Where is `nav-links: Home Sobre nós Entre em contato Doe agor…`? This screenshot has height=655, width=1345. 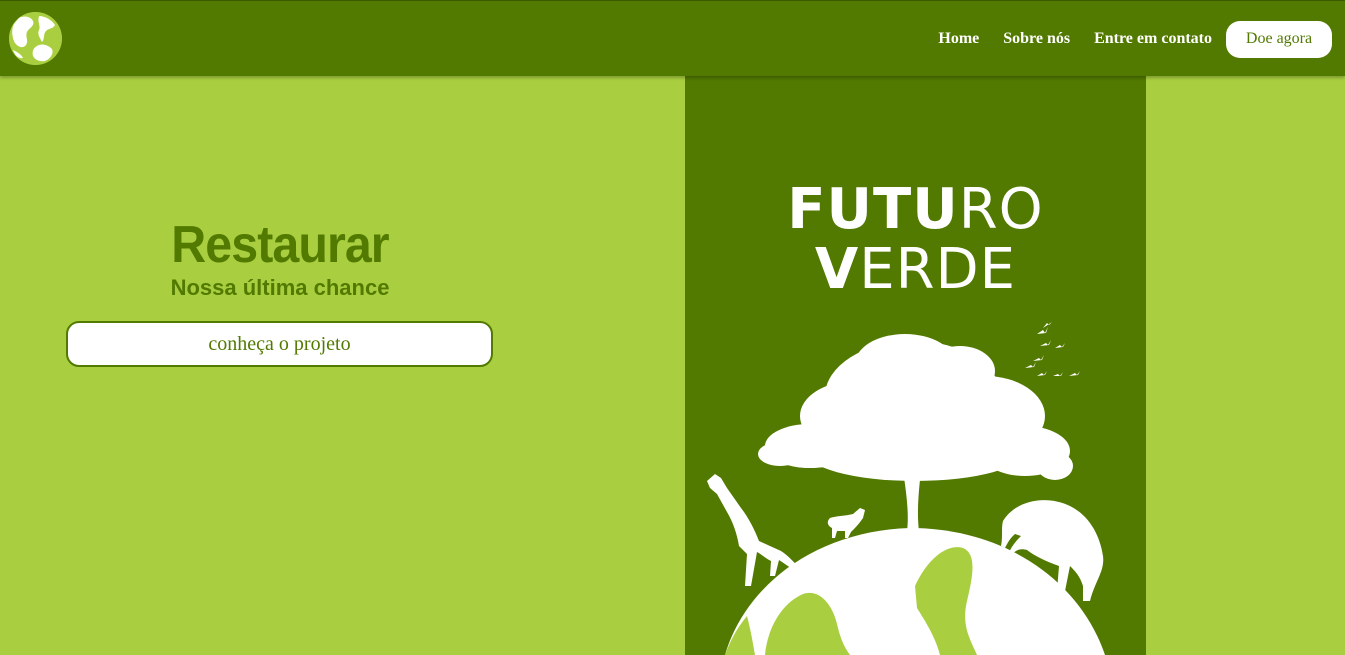
nav-links: Home Sobre nós Entre em contato Doe agor… is located at coordinates (1123, 39).